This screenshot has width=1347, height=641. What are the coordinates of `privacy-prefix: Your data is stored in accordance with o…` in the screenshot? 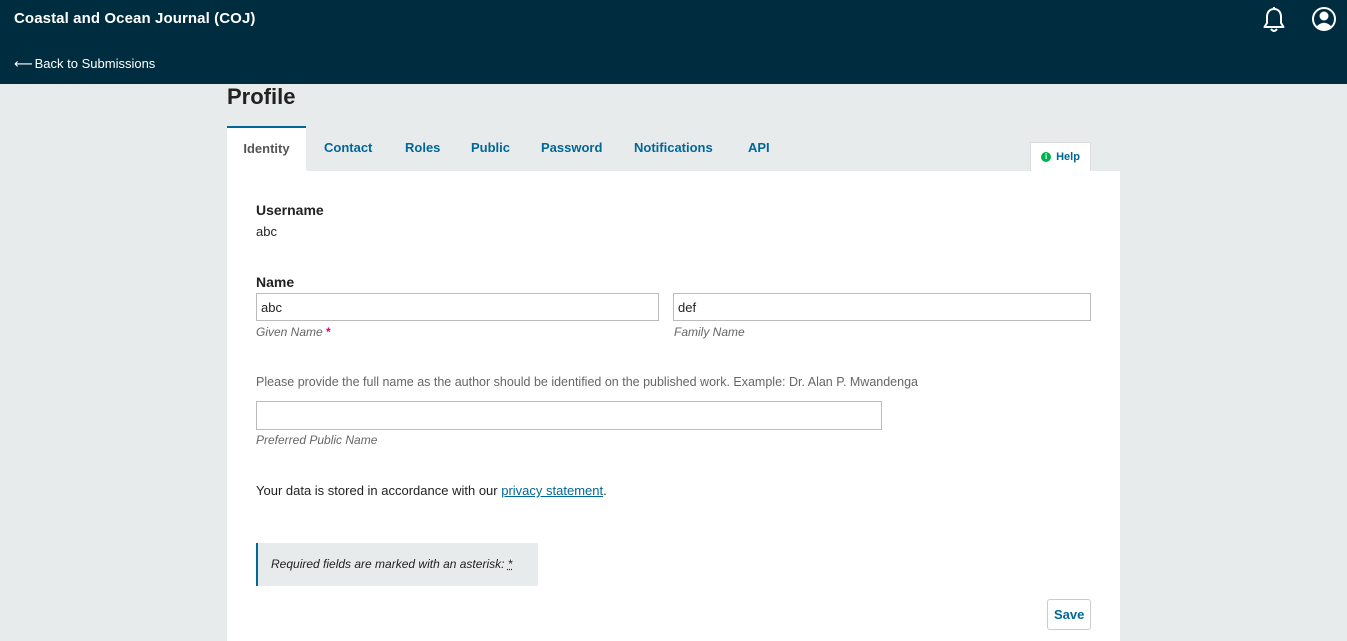 It's located at (379, 490).